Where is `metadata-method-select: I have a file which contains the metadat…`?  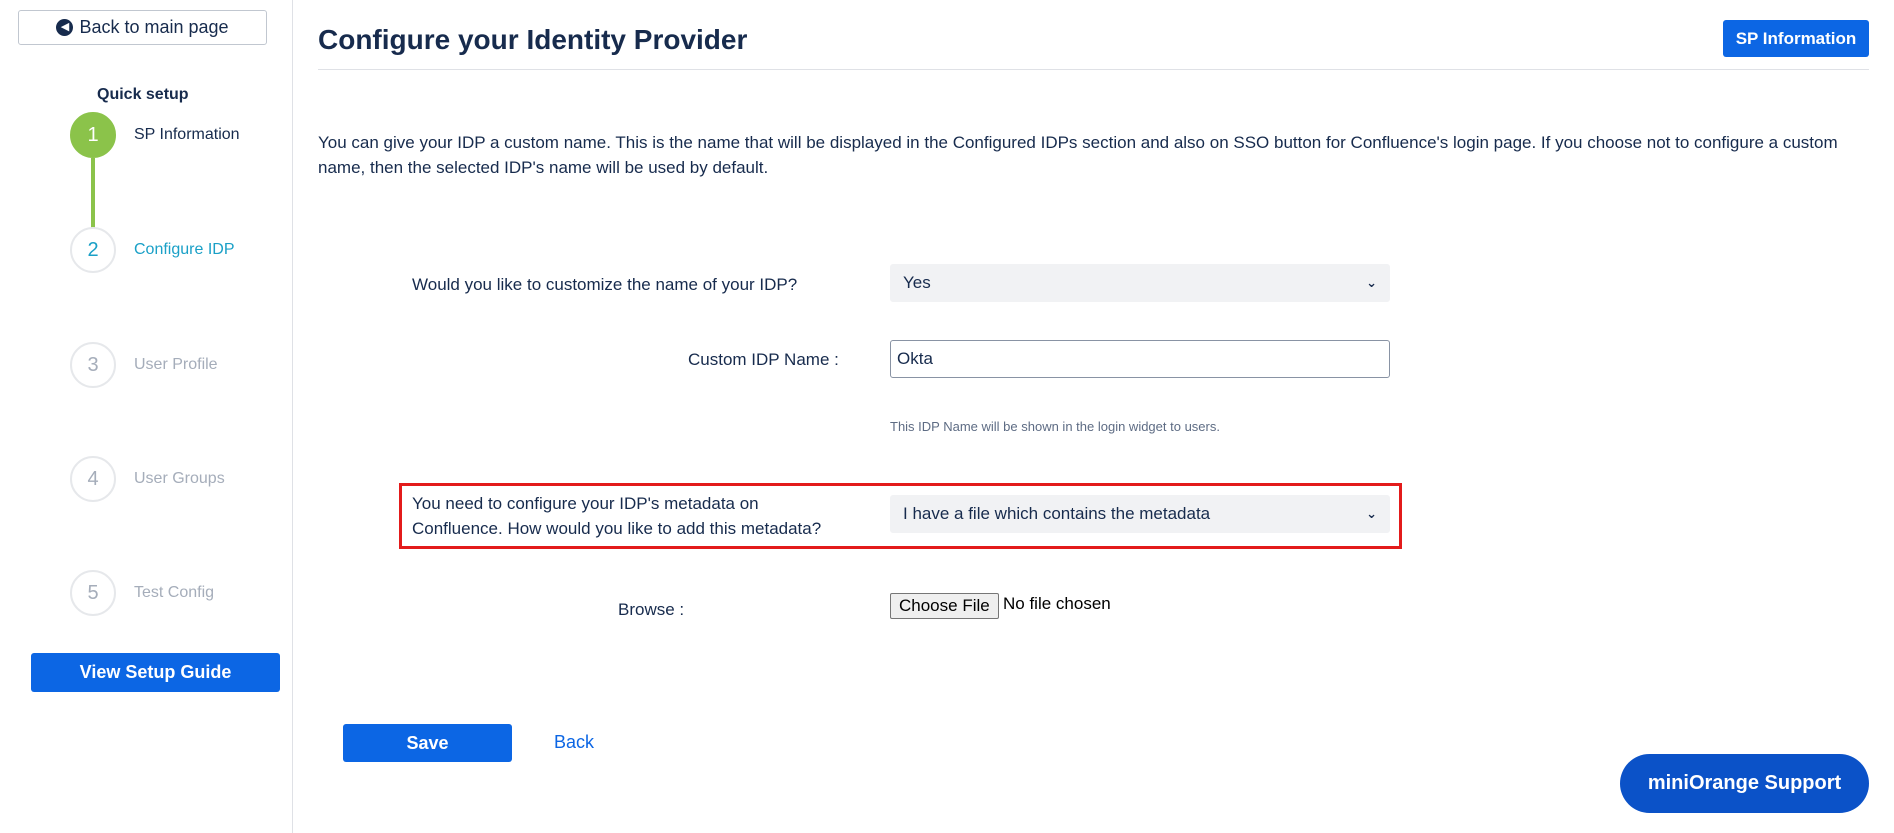 metadata-method-select: I have a file which contains the metadat… is located at coordinates (1140, 514).